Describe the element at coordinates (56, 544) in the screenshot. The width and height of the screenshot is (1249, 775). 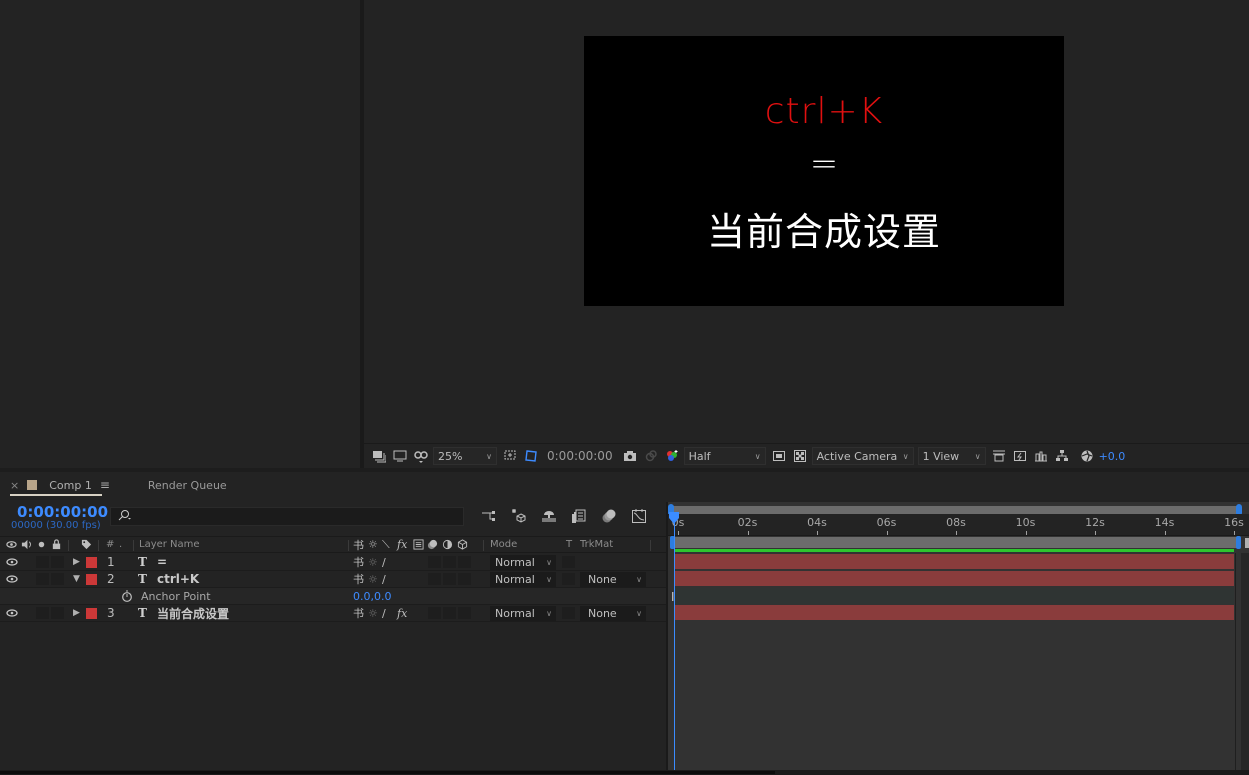
I see `lock-icon` at that location.